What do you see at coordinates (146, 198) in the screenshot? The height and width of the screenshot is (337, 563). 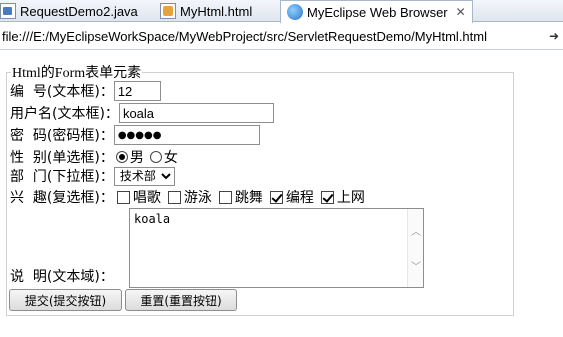 I see `hobby-singing-label: 唱歌` at bounding box center [146, 198].